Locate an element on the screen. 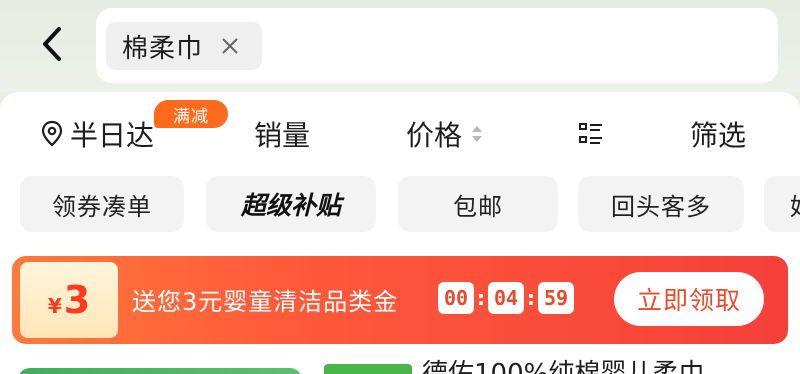 This screenshot has height=374, width=800. claim-coupon-button: 立即领取 is located at coordinates (689, 299).